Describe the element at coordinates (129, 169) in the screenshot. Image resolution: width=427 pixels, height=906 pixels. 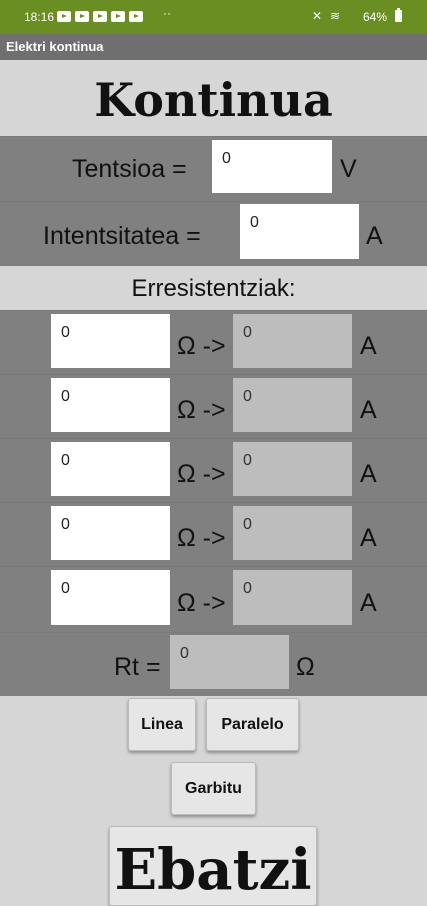
I see `voltage-label: Tentsioa =` at that location.